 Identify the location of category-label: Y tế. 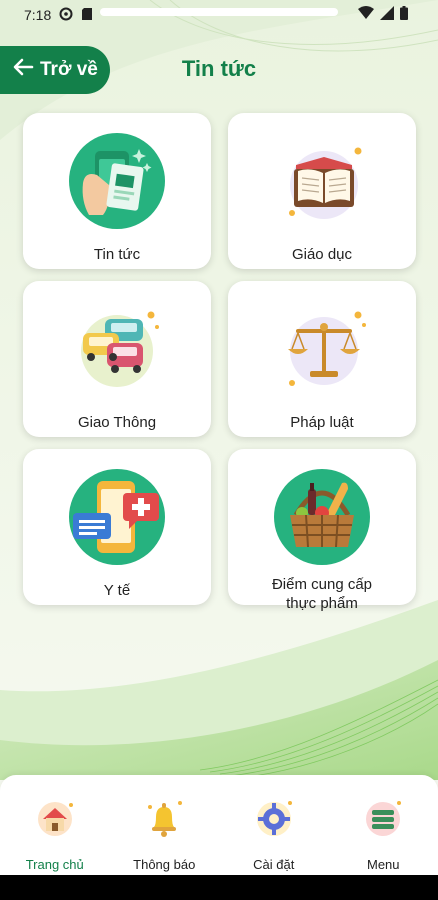
(117, 590).